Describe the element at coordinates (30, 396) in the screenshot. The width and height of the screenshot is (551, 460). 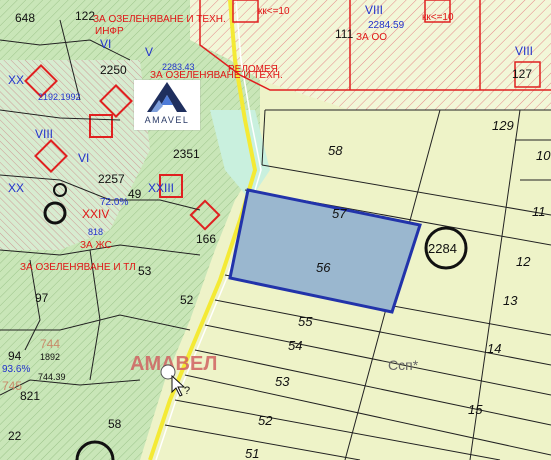
I see `label-821: 821` at that location.